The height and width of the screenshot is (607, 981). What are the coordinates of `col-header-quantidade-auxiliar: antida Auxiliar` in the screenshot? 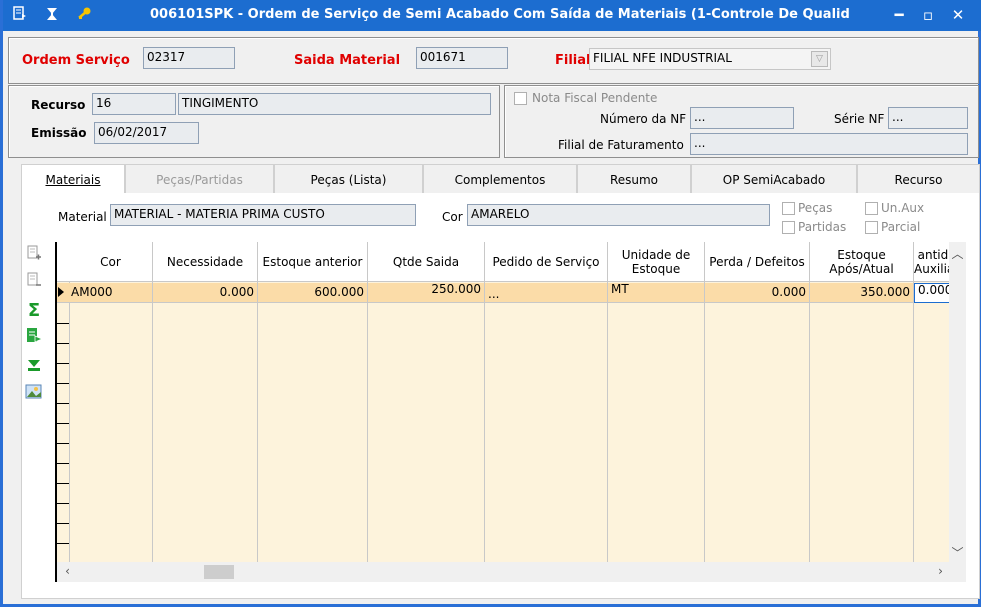 It's located at (931, 262).